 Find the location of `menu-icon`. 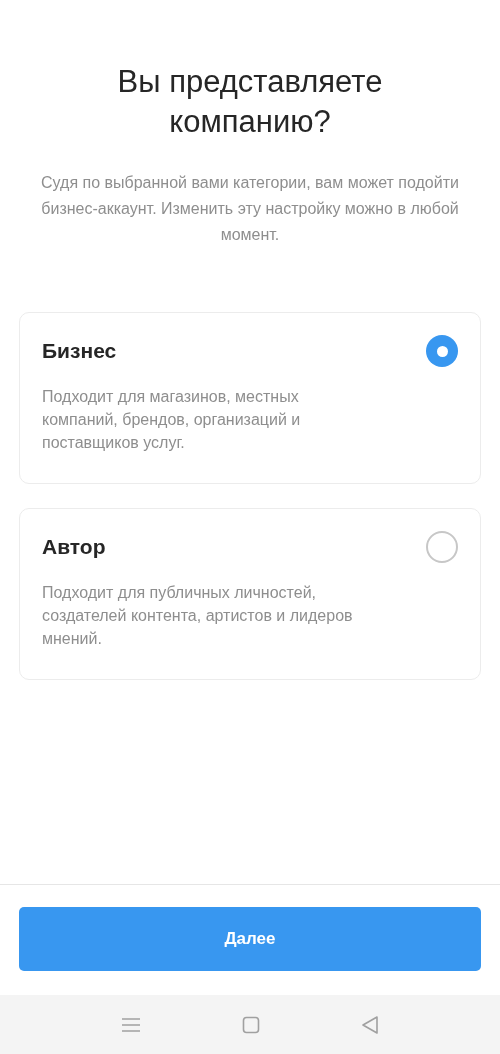

menu-icon is located at coordinates (130, 1024).